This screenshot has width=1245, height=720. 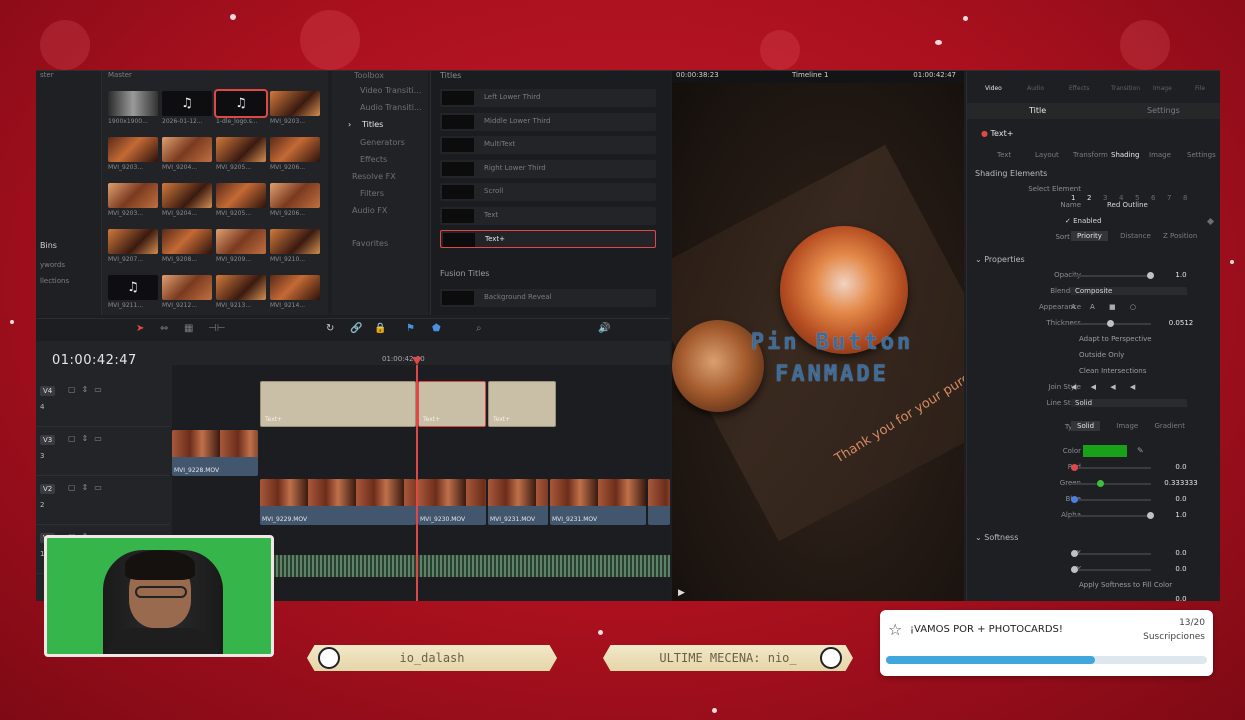 I want to click on bins-item: Bins, so click(x=48, y=245).